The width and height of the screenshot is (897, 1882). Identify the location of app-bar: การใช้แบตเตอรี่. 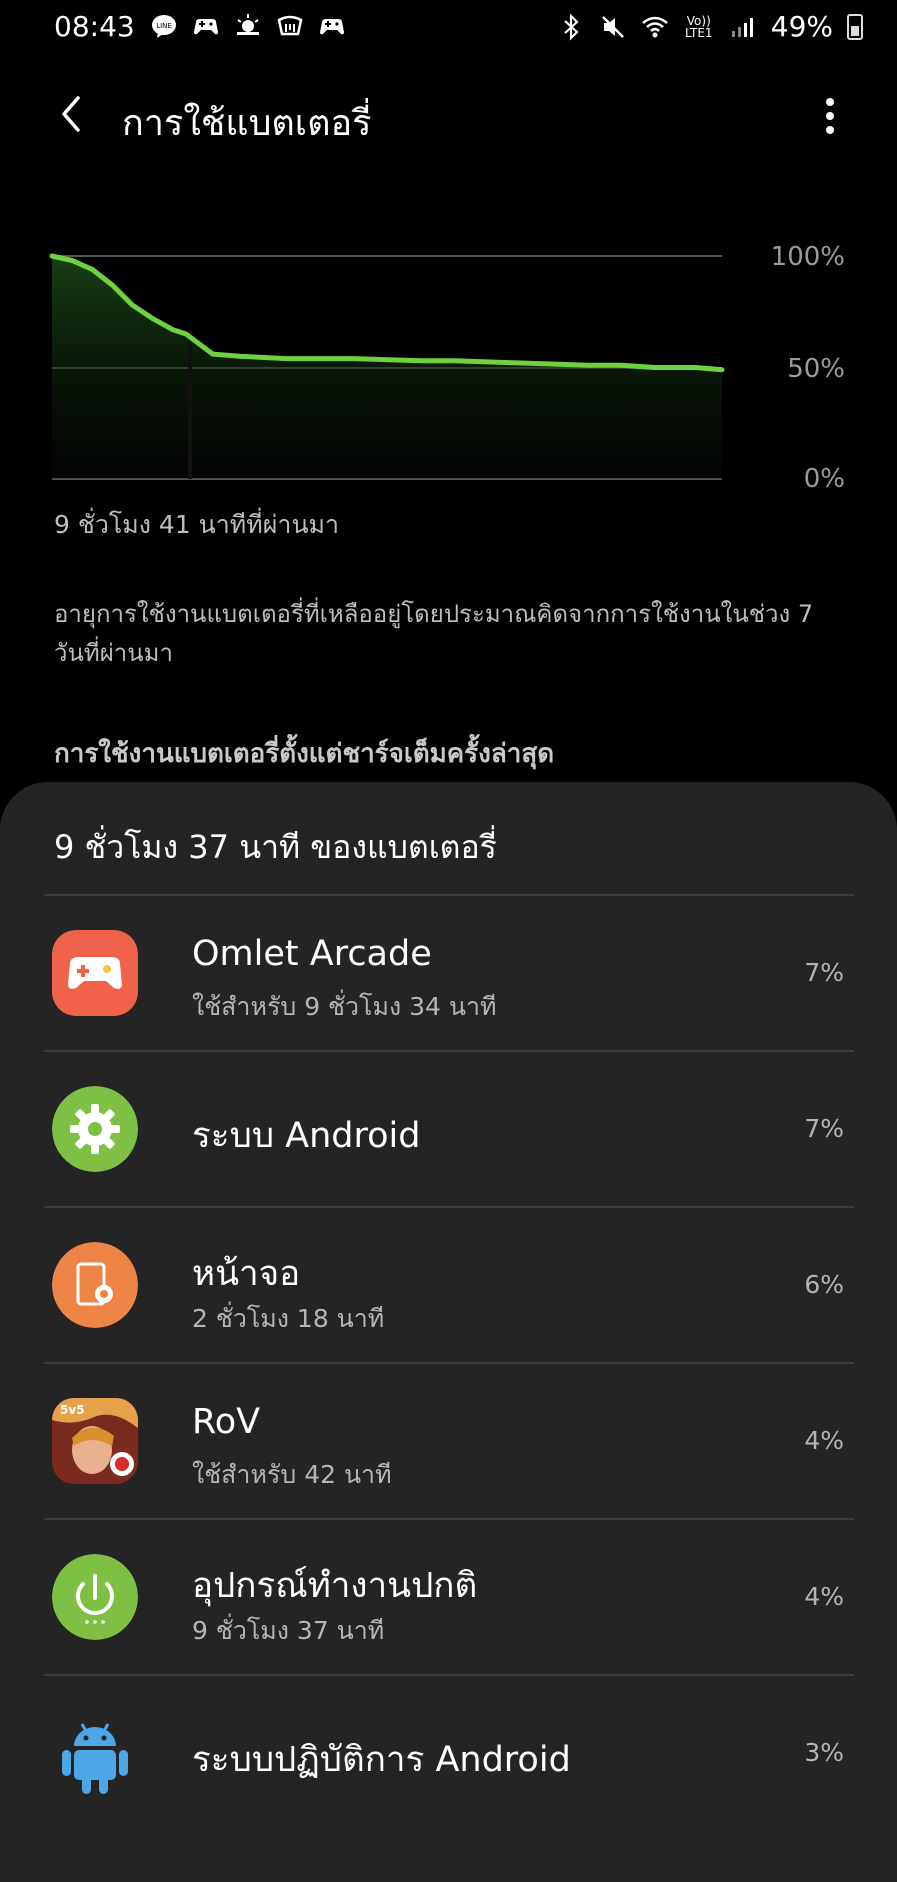
(448, 115).